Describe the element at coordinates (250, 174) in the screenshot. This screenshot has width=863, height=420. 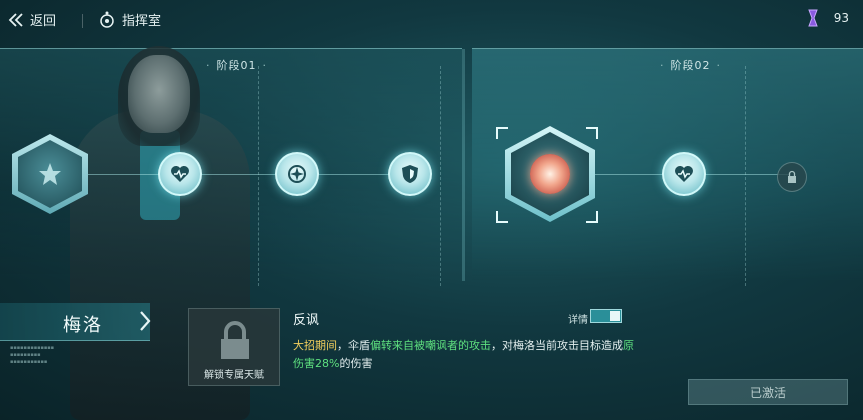
I see `skill-tree-line` at that location.